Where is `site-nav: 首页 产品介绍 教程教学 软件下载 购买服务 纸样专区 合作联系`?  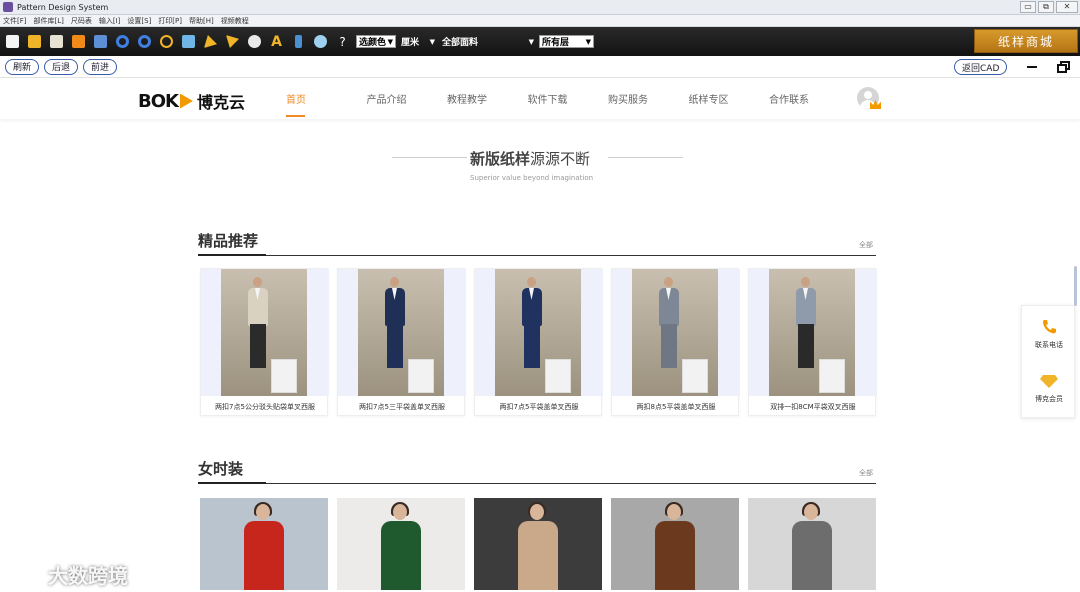
site-nav: 首页 产品介绍 教程教学 软件下载 购买服务 纸样专区 合作联系 is located at coordinates (568, 98).